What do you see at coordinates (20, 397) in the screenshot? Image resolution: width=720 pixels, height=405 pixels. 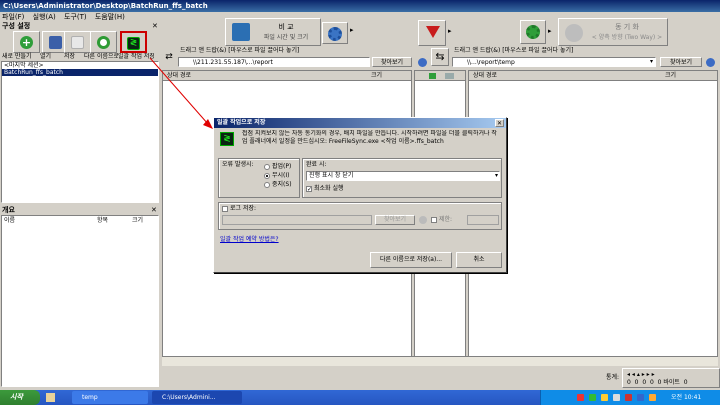 I see `start-button: 시작` at bounding box center [20, 397].